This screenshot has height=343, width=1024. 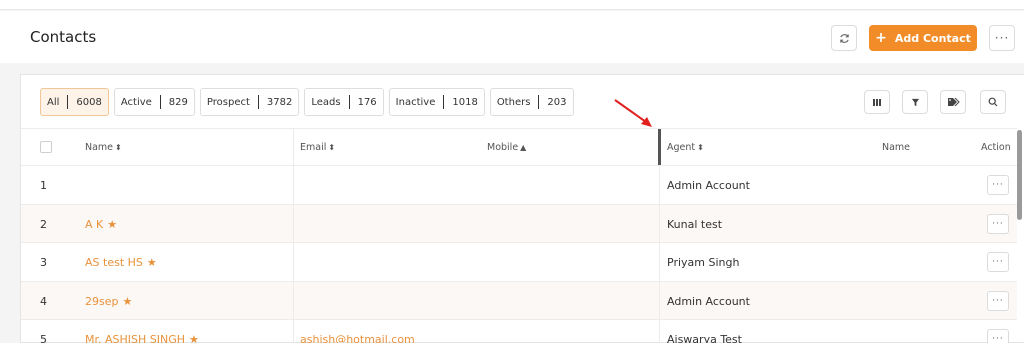 What do you see at coordinates (43, 262) in the screenshot?
I see `row-id: 3` at bounding box center [43, 262].